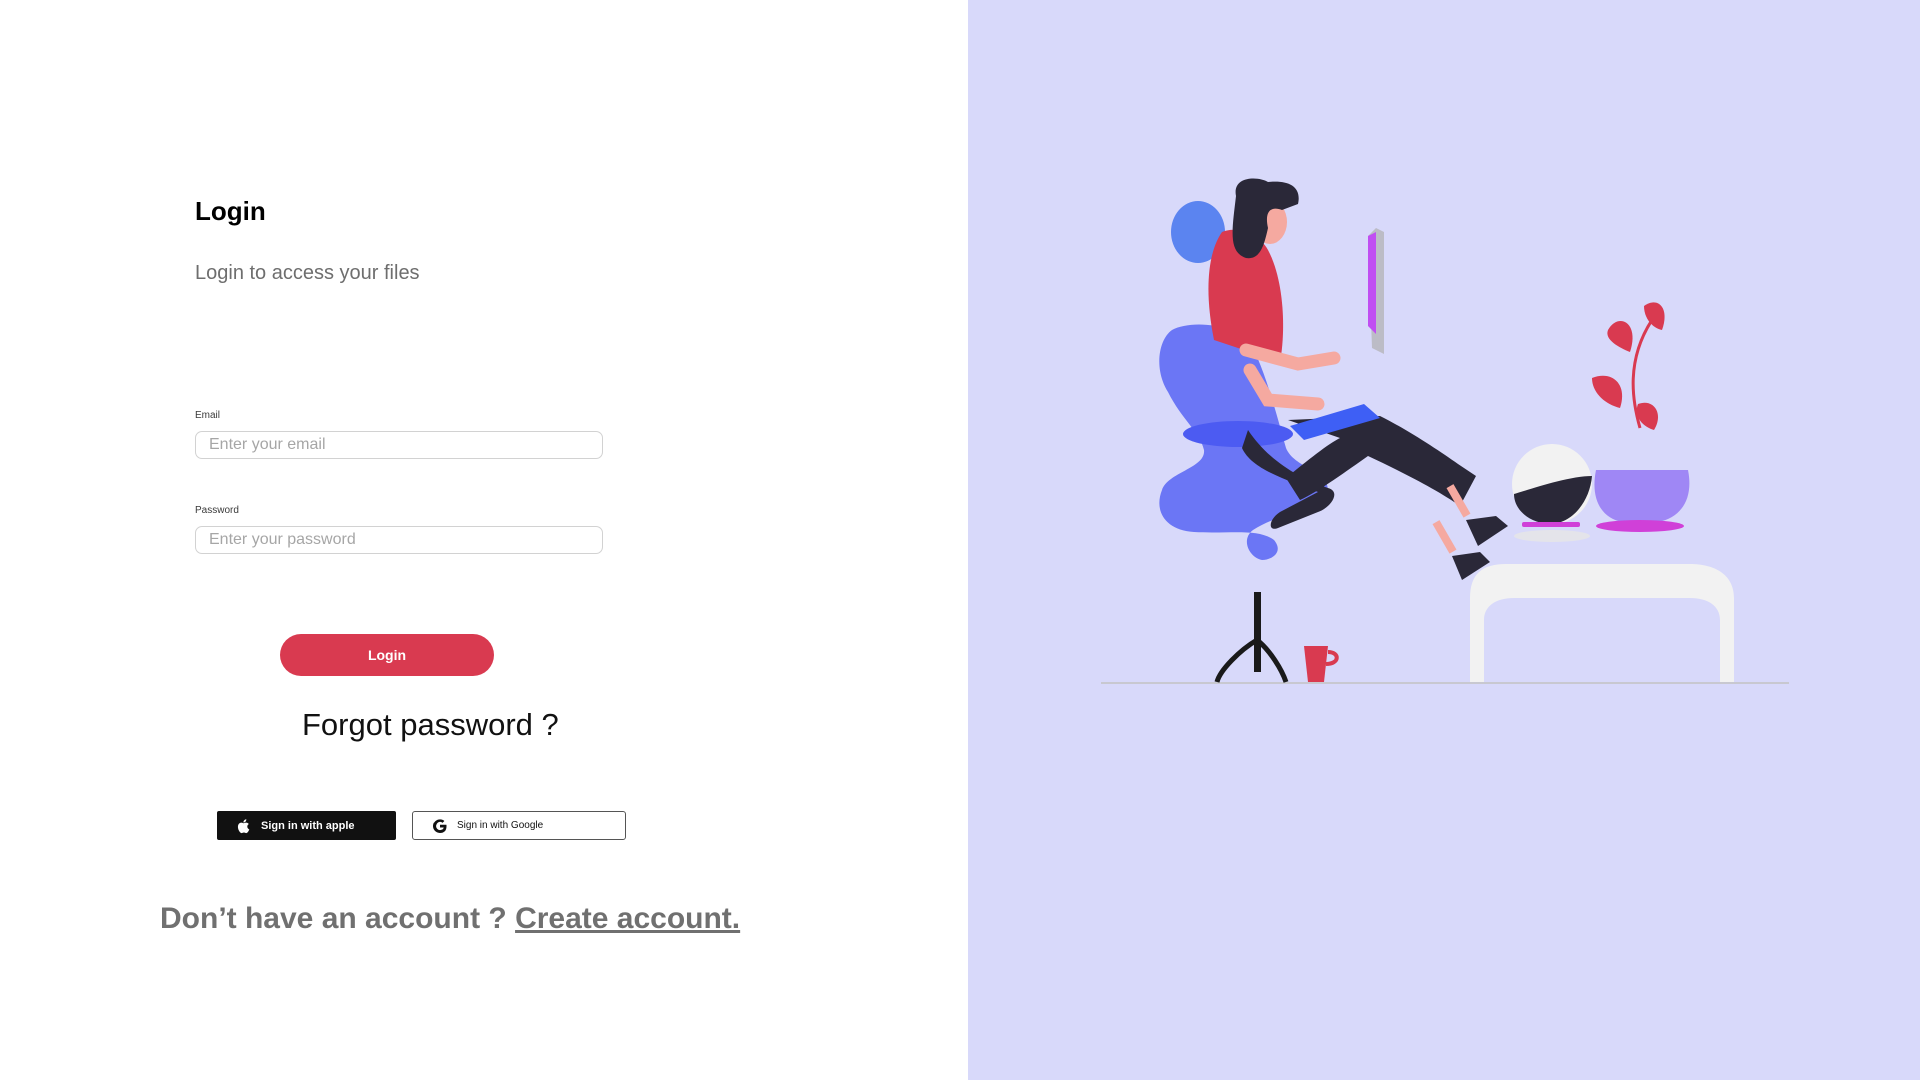  I want to click on create-account-link: Create account., so click(627, 918).